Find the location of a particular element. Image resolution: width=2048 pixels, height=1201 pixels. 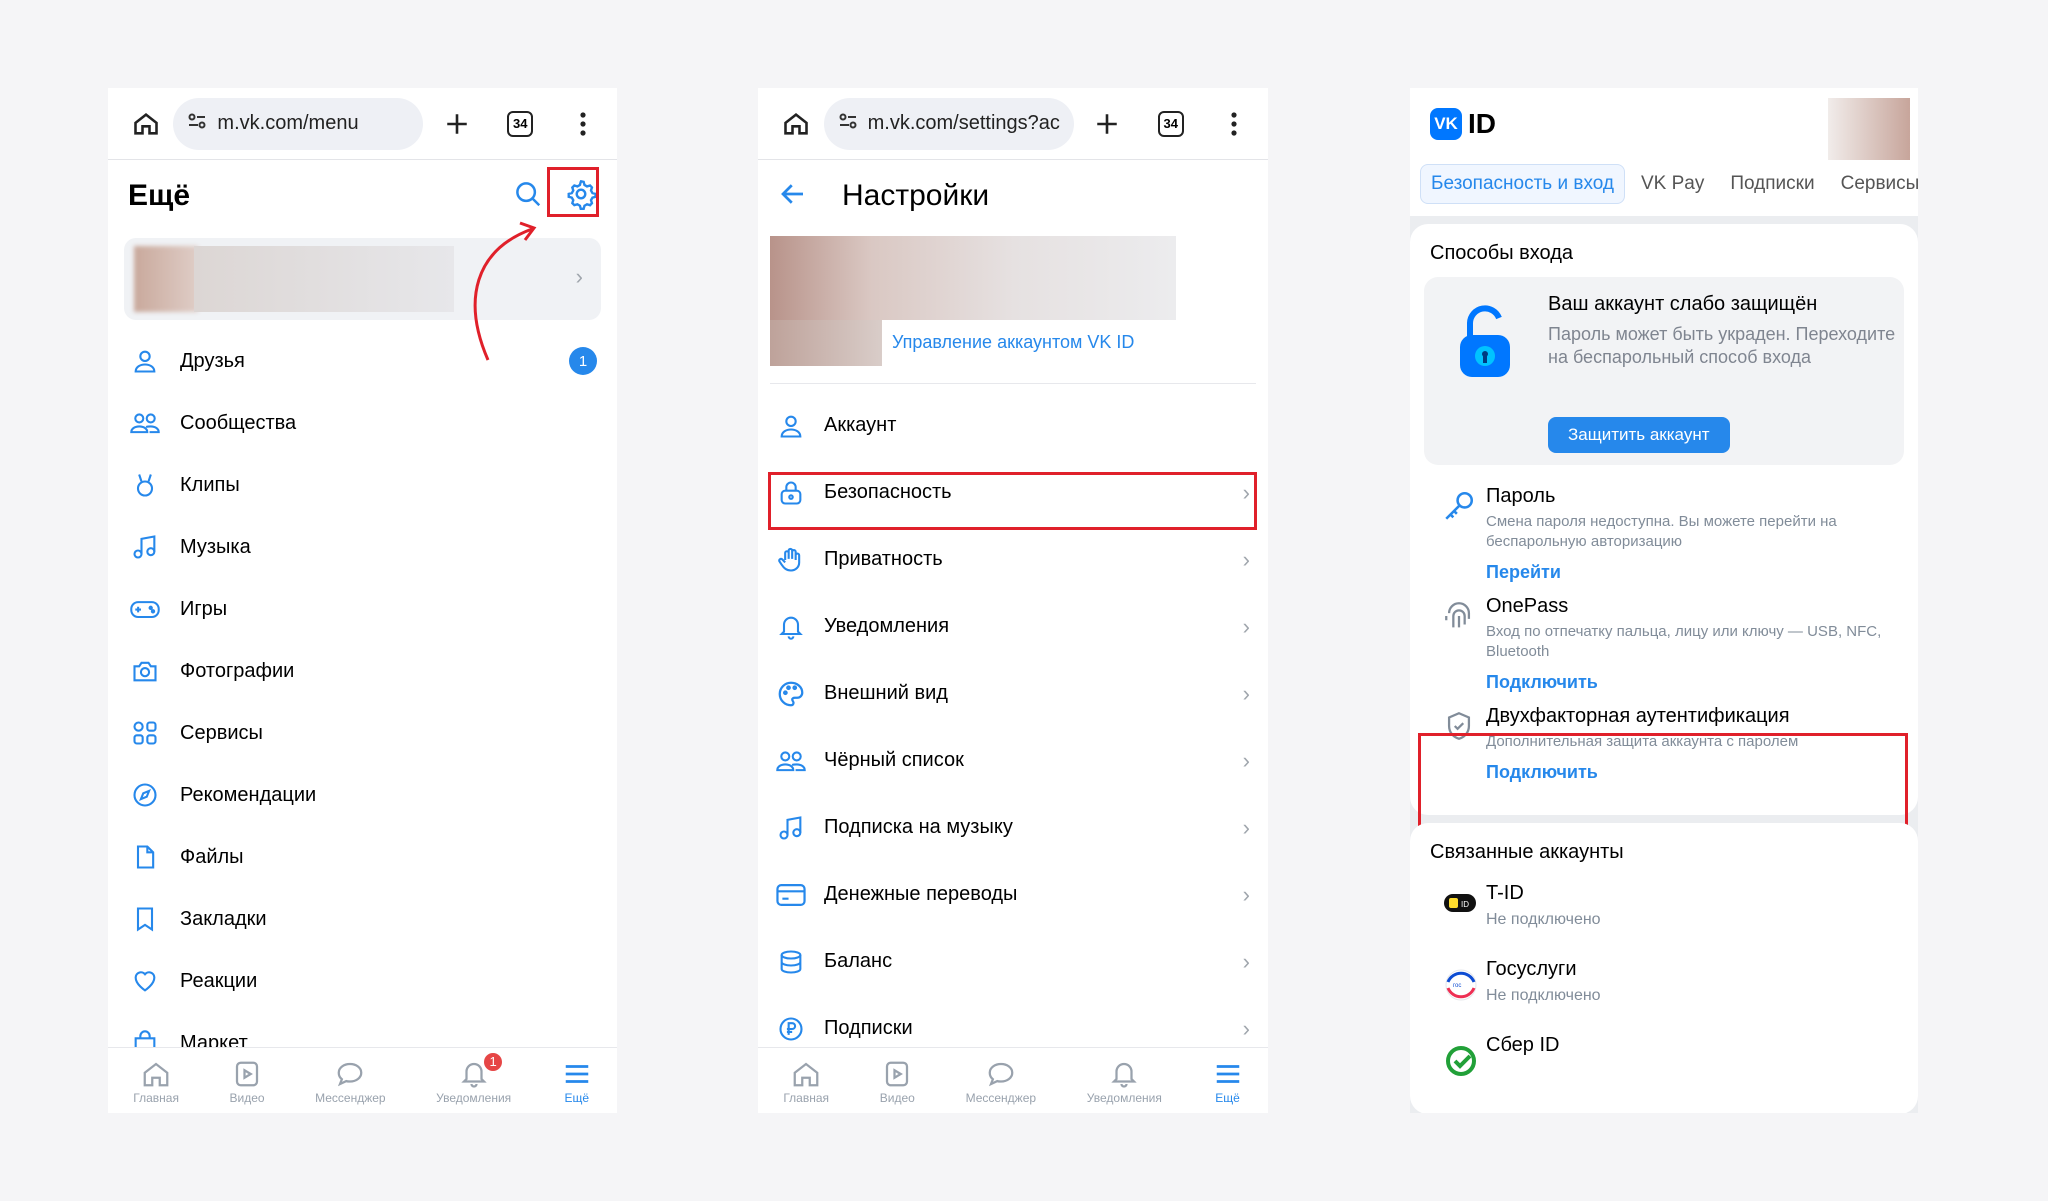

gosuslugi-logo-icon: гос is located at coordinates (1461, 987).